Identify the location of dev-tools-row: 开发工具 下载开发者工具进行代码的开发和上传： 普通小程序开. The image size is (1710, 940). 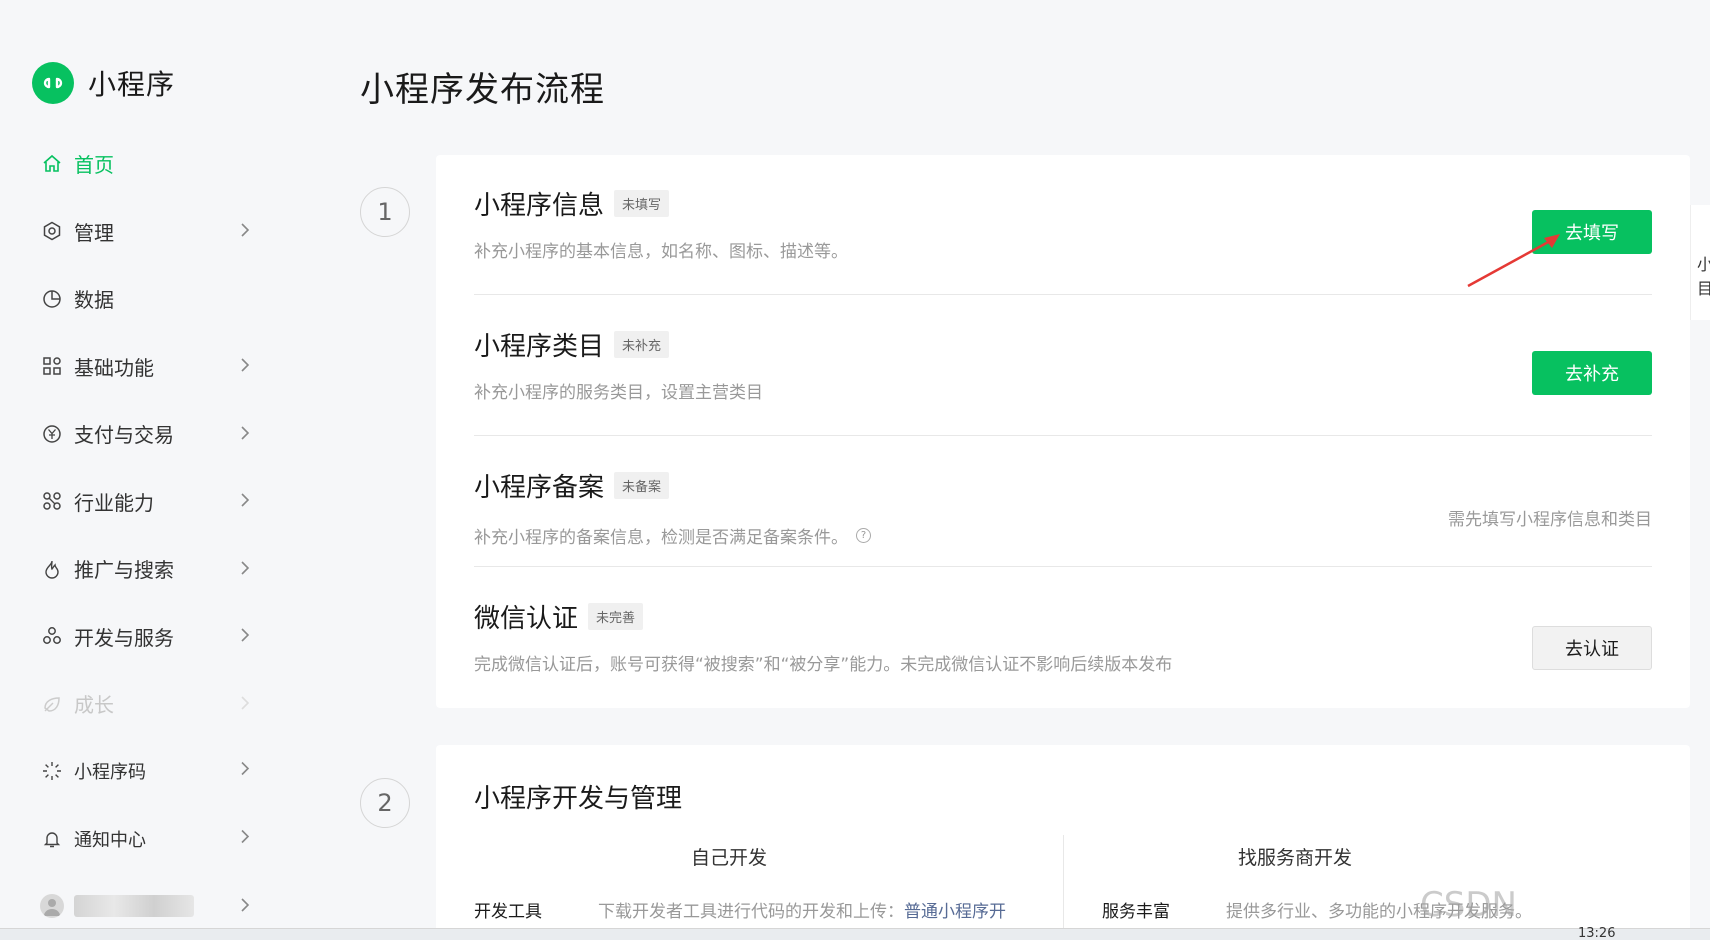
(740, 909).